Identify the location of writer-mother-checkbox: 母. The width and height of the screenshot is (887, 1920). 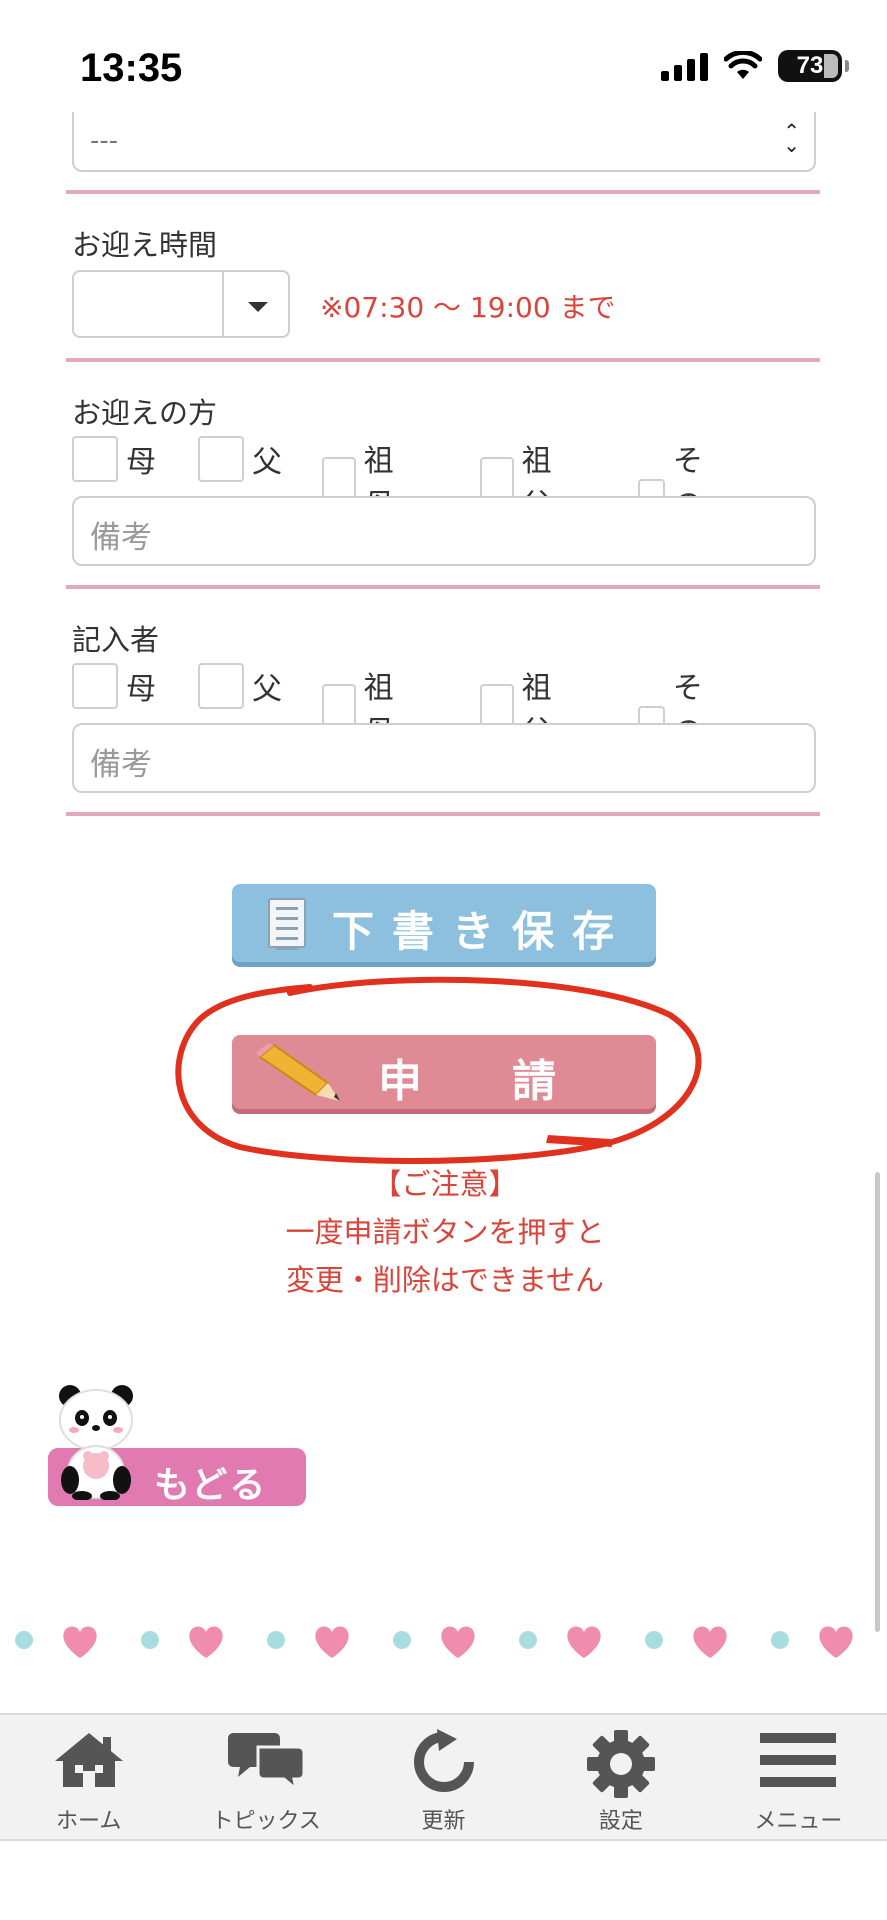
(114, 686).